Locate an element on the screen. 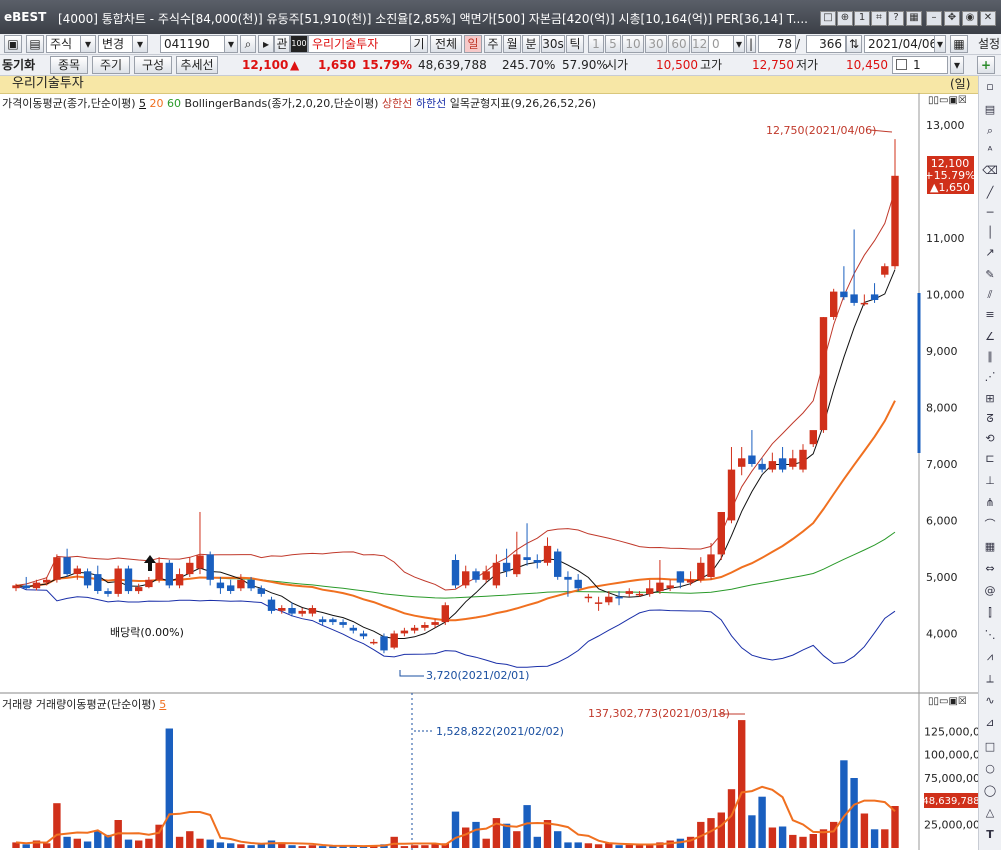 This screenshot has width=1001, height=850. one-icon: 1 is located at coordinates (862, 18).